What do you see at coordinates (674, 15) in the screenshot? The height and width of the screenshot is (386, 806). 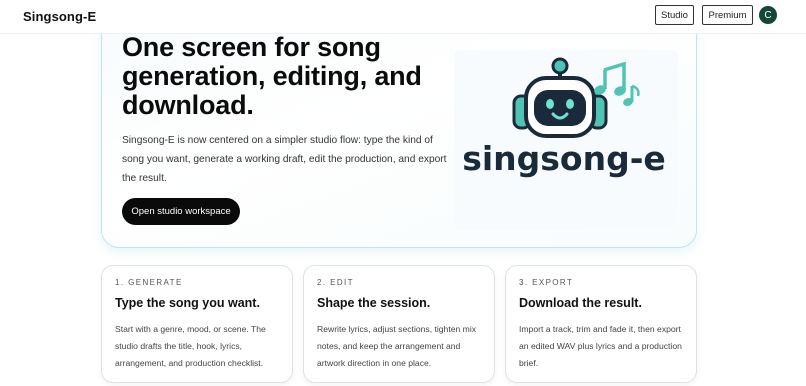 I see `studio-button: Studio` at bounding box center [674, 15].